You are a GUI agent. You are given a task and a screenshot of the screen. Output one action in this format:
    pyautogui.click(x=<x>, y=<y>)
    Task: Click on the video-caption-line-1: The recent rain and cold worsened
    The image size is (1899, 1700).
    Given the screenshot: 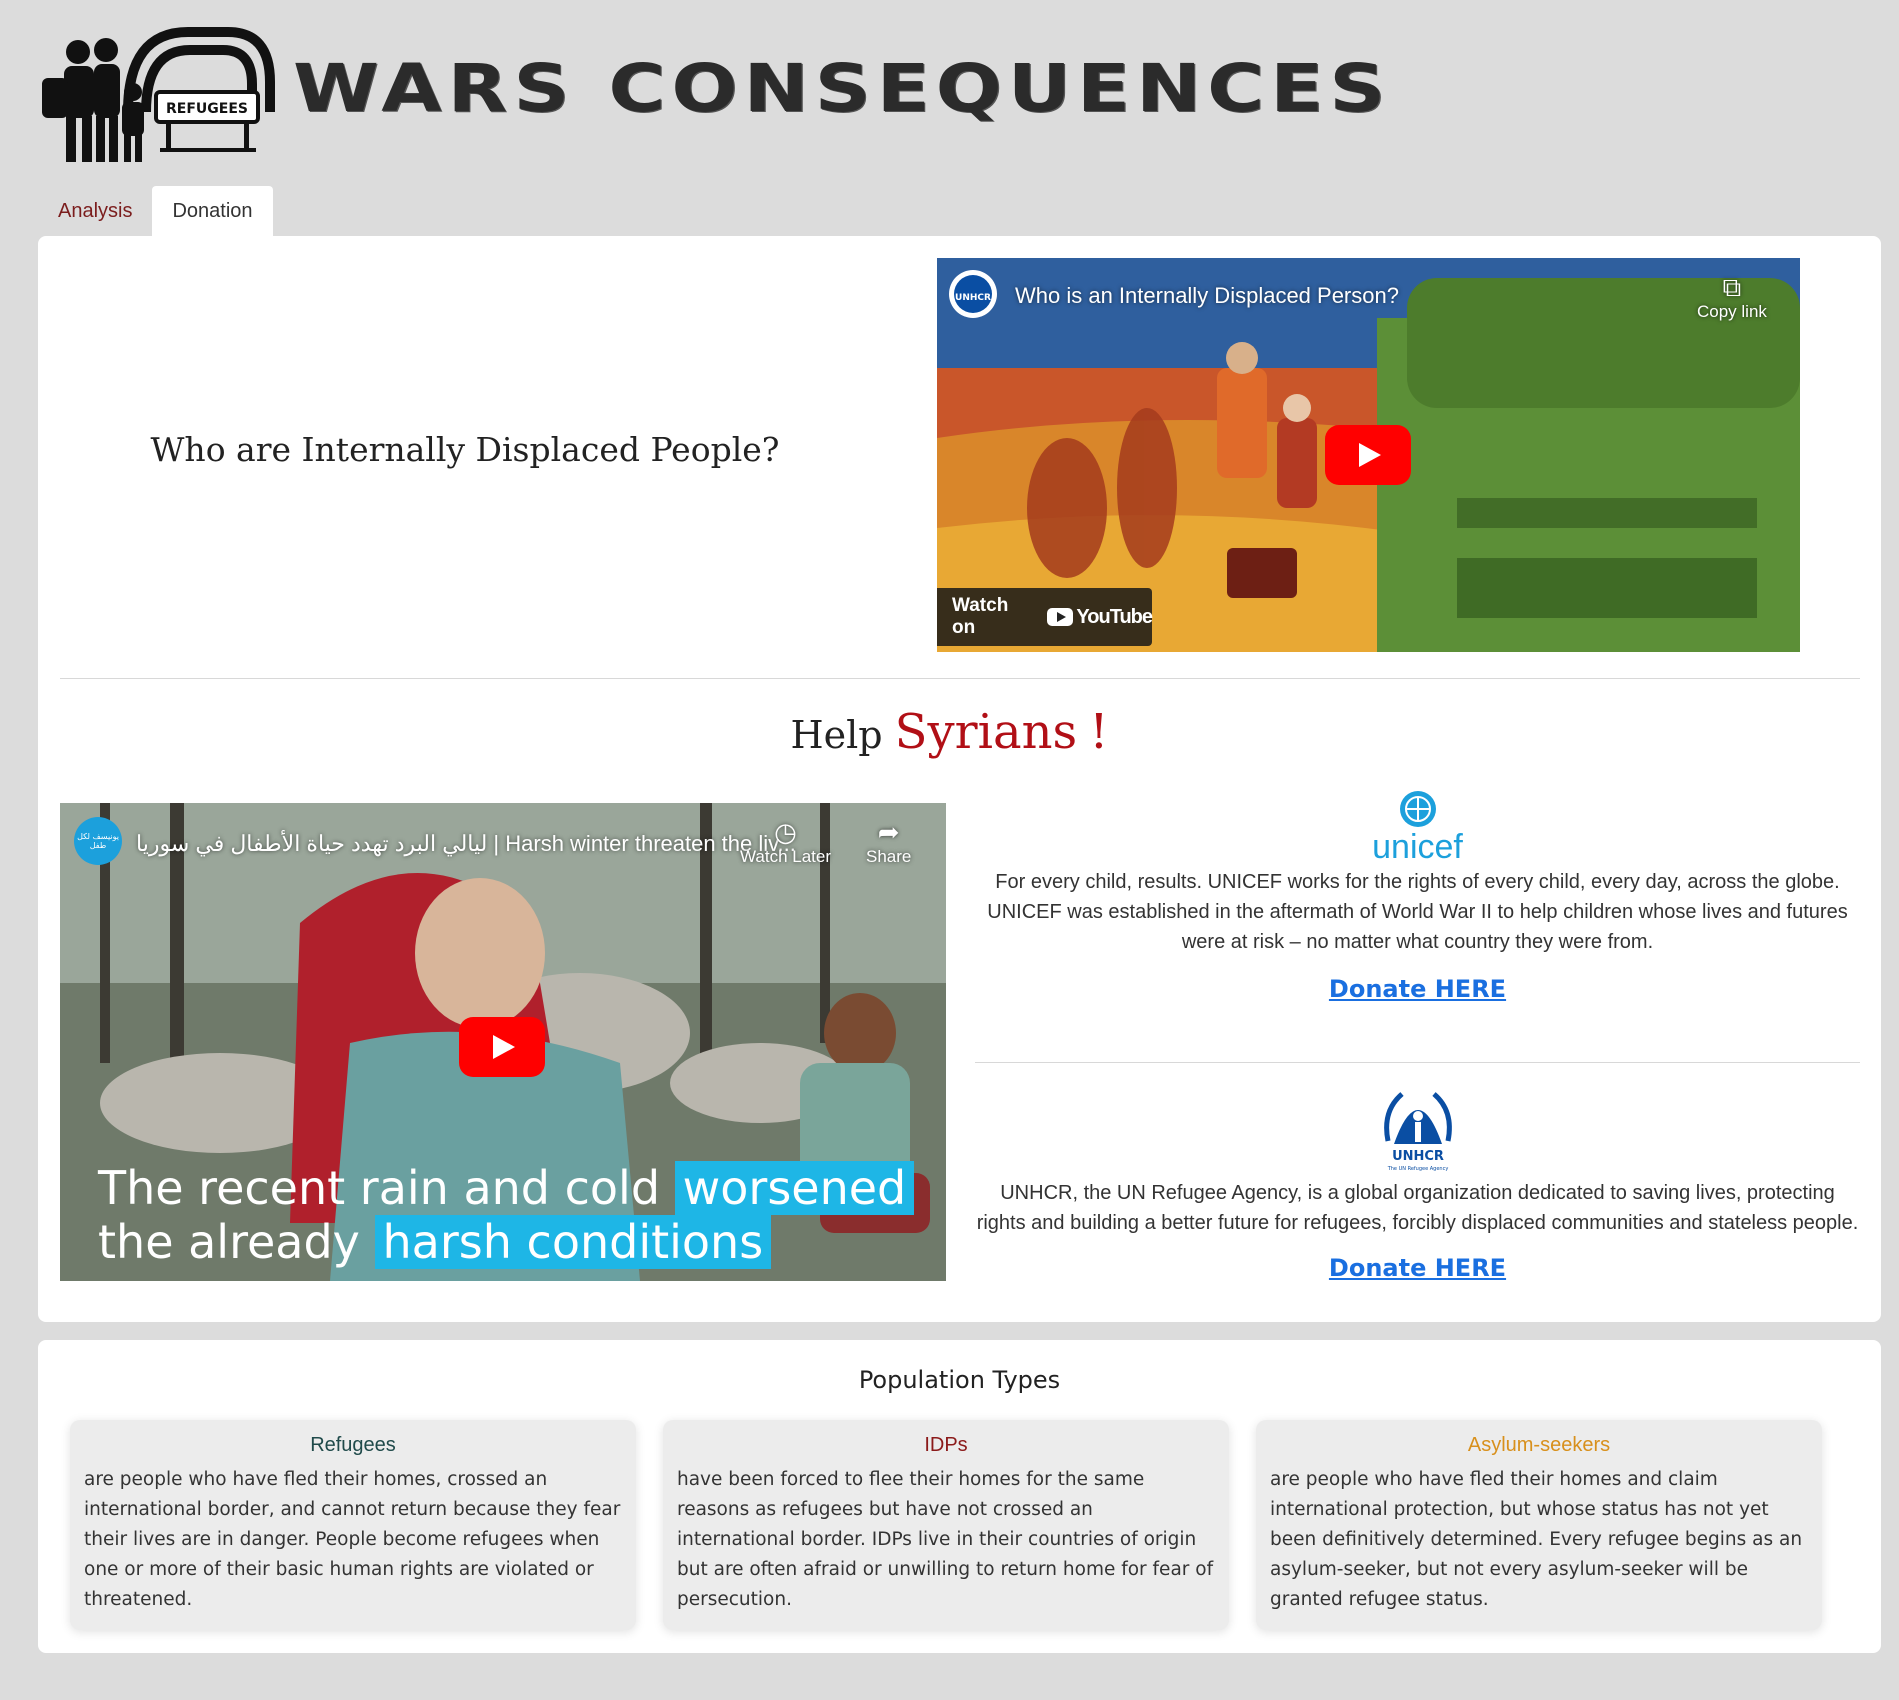 What is the action you would take?
    pyautogui.click(x=506, y=1188)
    